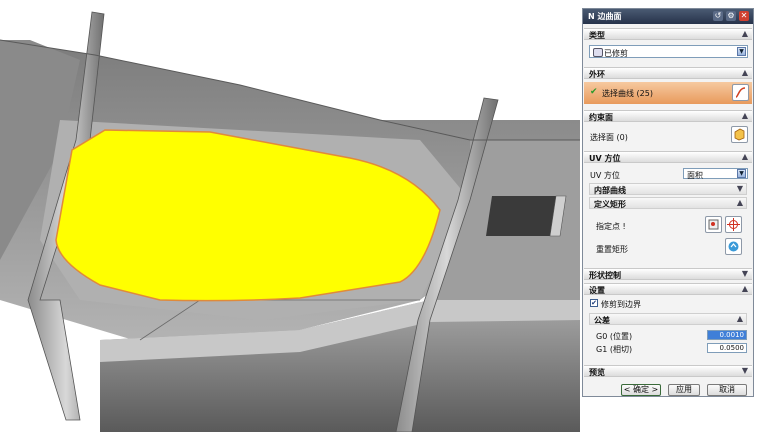  Describe the element at coordinates (668, 157) in the screenshot. I see `section-uv-orientation: UV 方位 ▲` at that location.